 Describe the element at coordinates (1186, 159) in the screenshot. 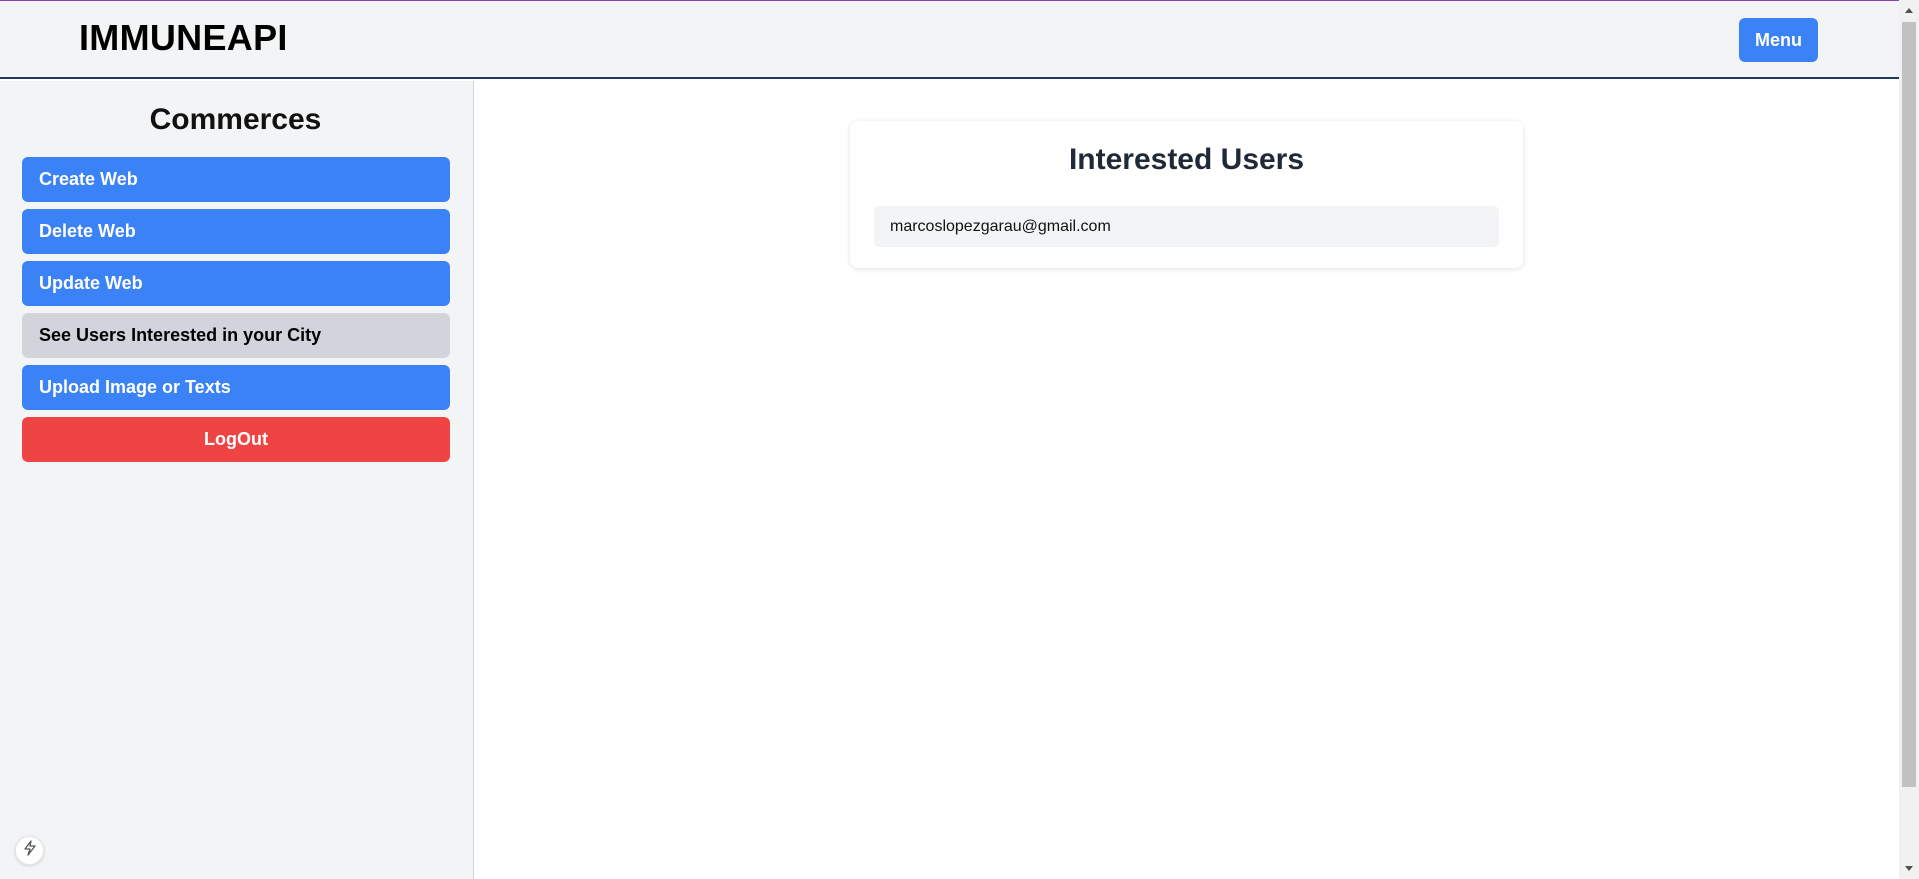

I see `card-title: Interested Users` at that location.